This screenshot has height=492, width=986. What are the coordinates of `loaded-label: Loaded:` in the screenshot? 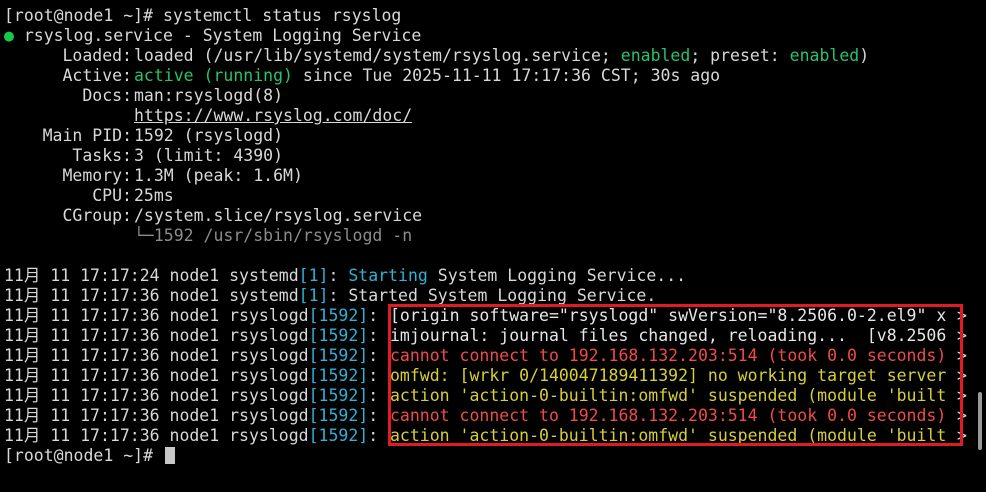 It's located at (97, 55).